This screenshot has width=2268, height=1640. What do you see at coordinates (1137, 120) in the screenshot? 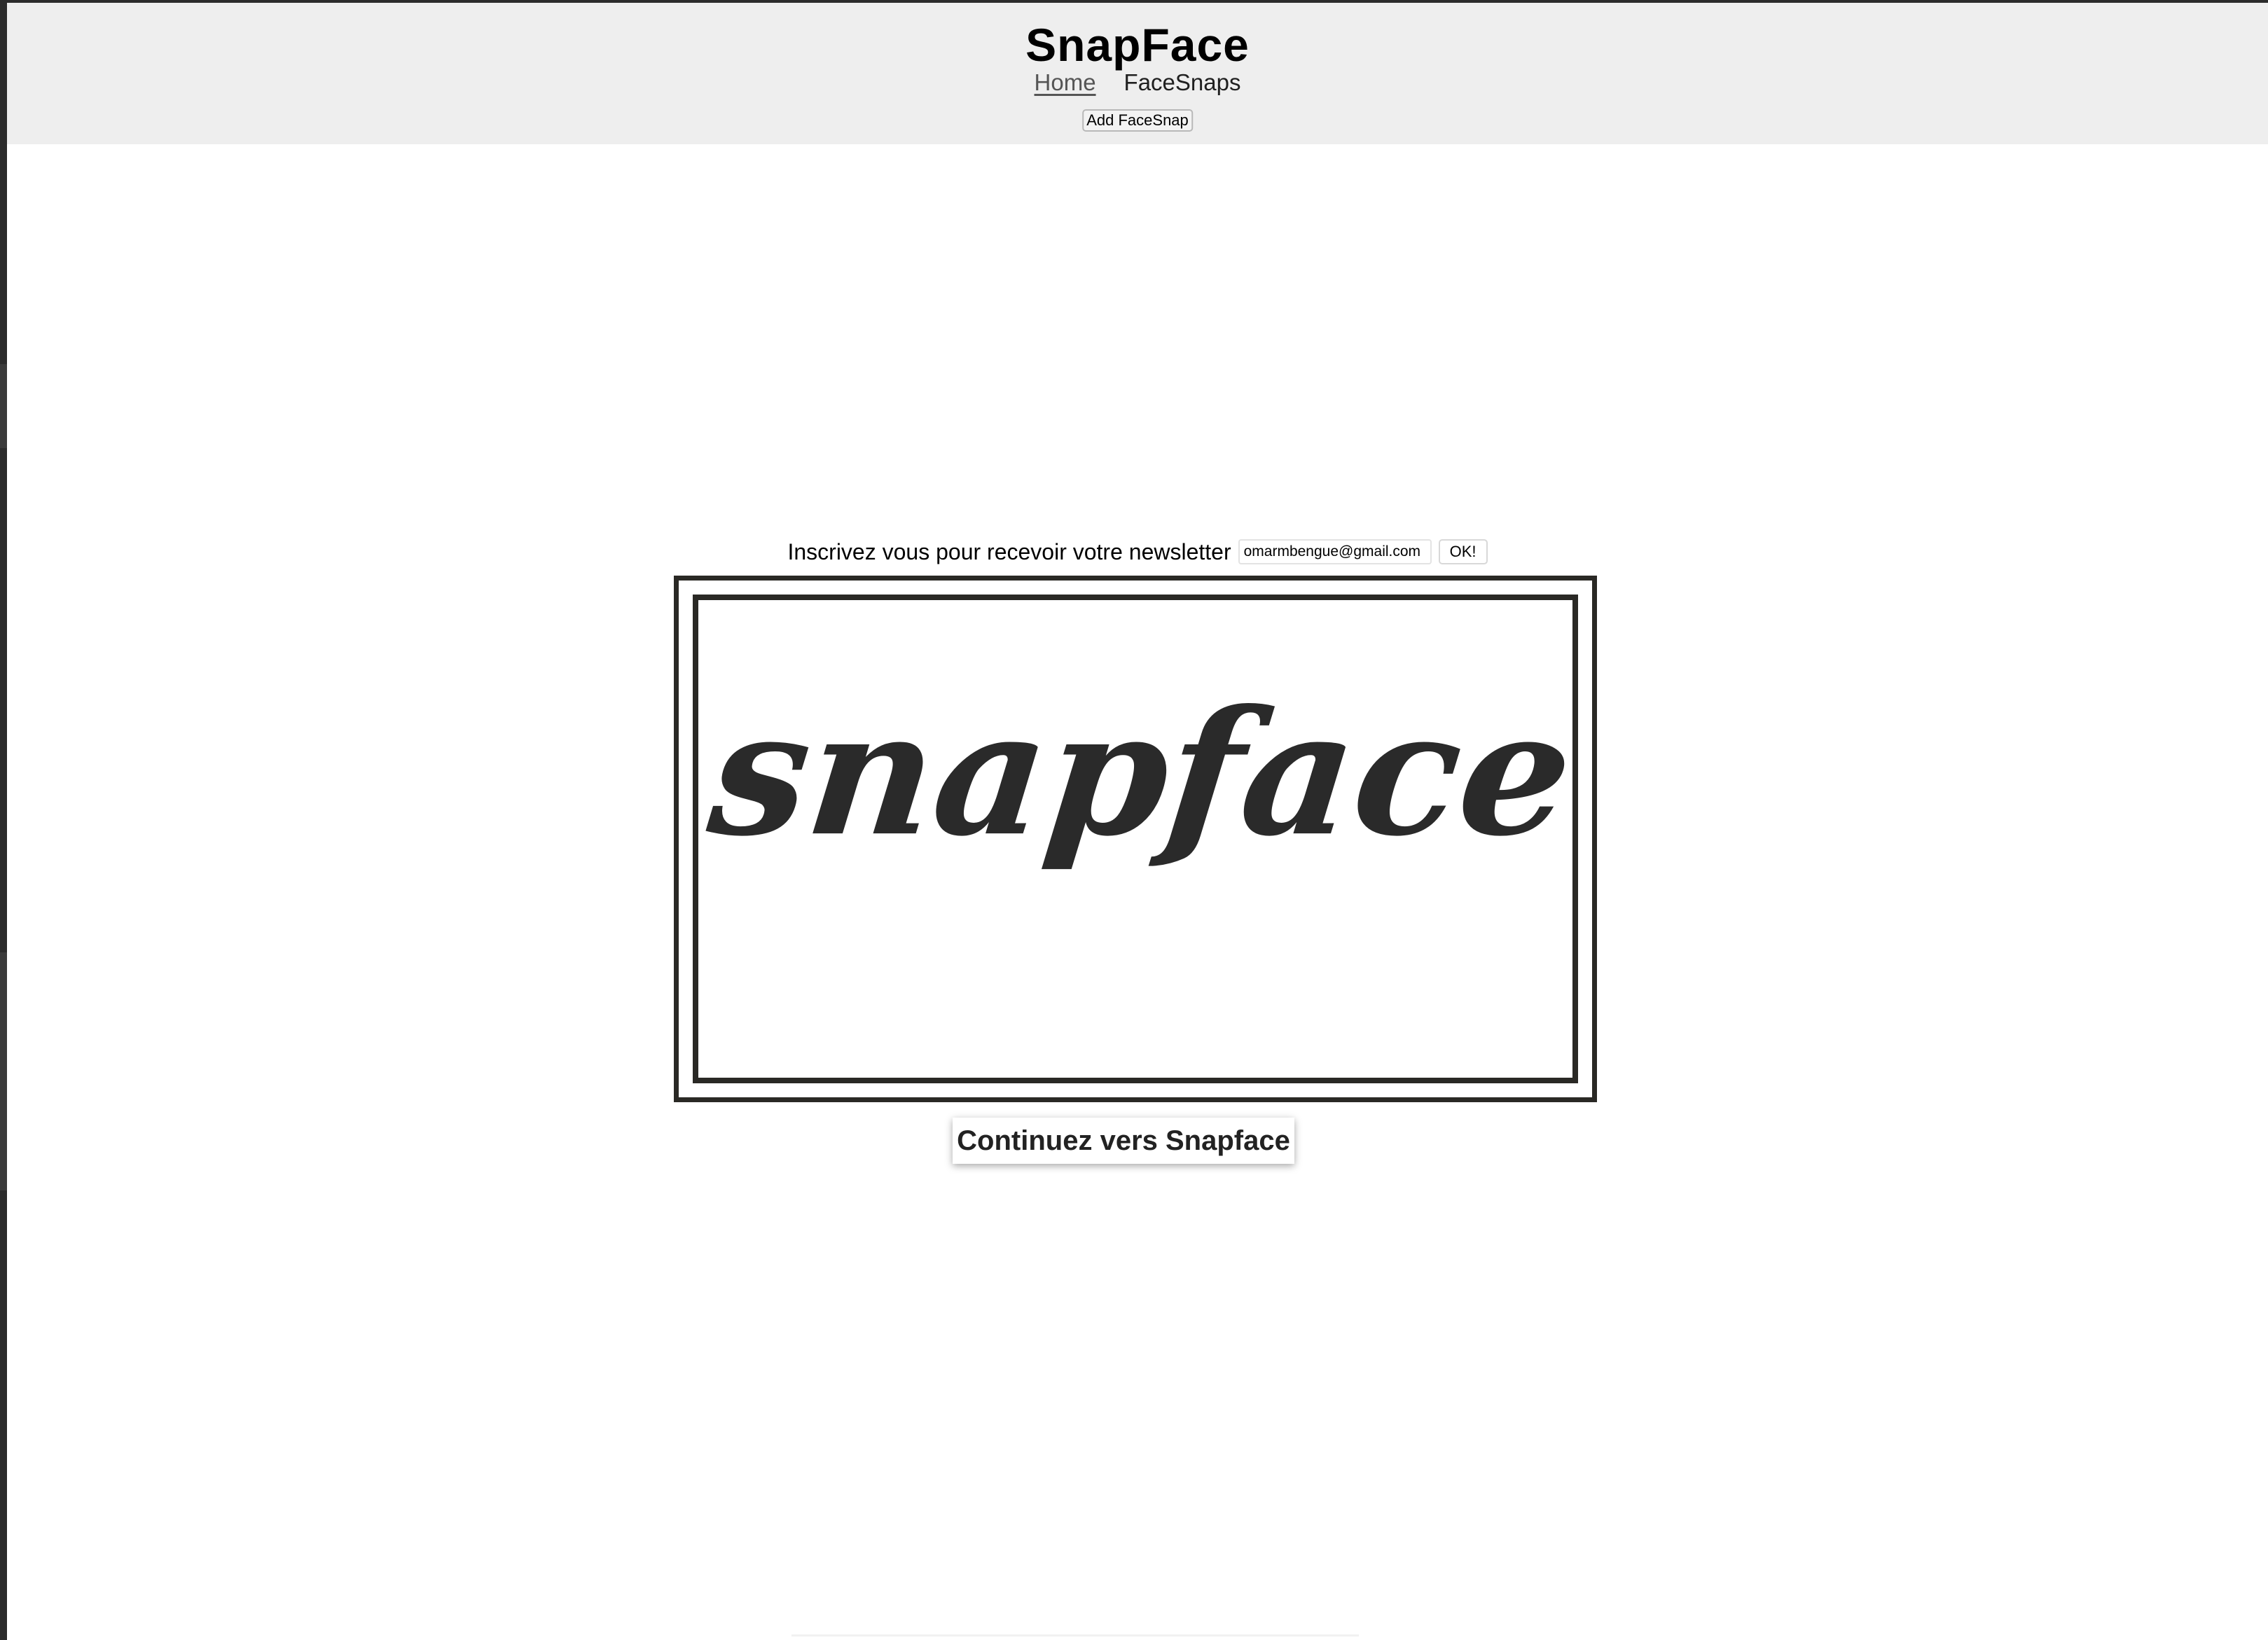
I see `add-facesnap-button: Add FaceSnap` at bounding box center [1137, 120].